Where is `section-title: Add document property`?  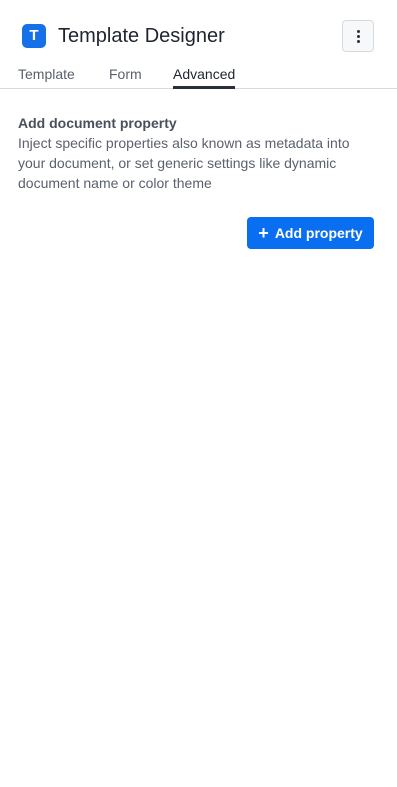
section-title: Add document property is located at coordinates (97, 123).